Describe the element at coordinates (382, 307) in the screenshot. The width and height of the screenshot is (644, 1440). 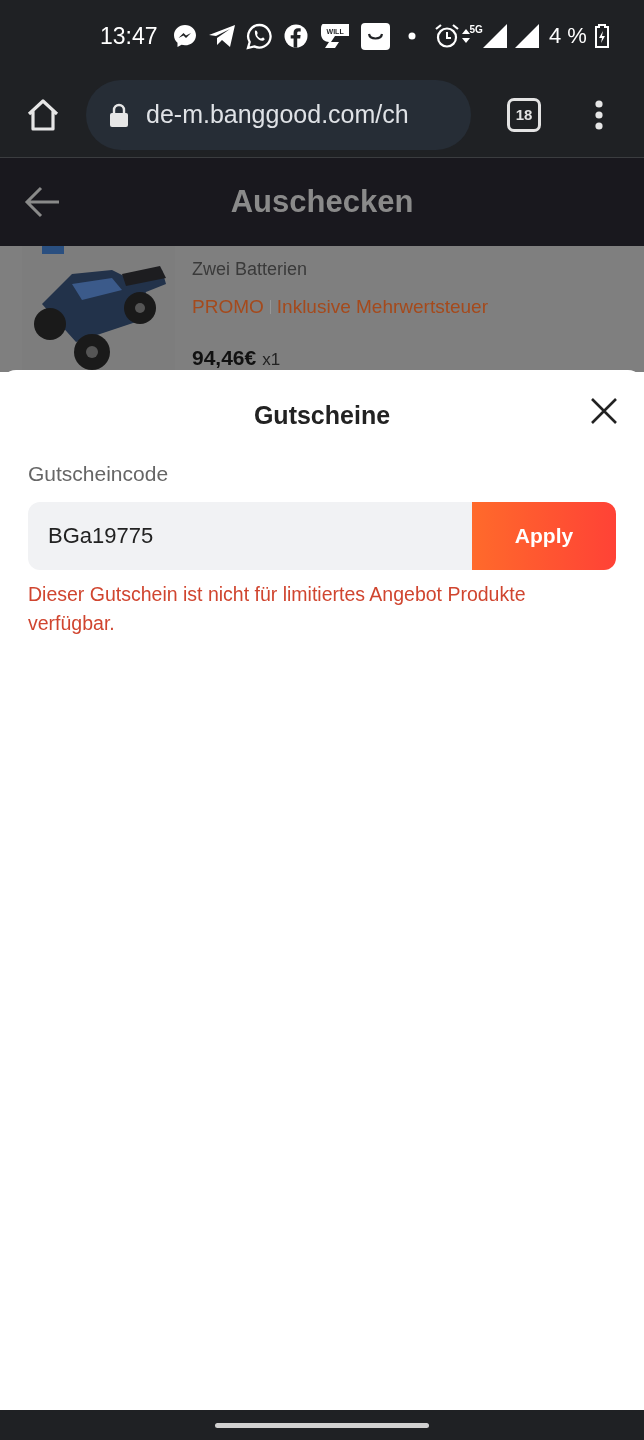
I see `tax-note: Inklusive Mehrwertsteuer` at that location.